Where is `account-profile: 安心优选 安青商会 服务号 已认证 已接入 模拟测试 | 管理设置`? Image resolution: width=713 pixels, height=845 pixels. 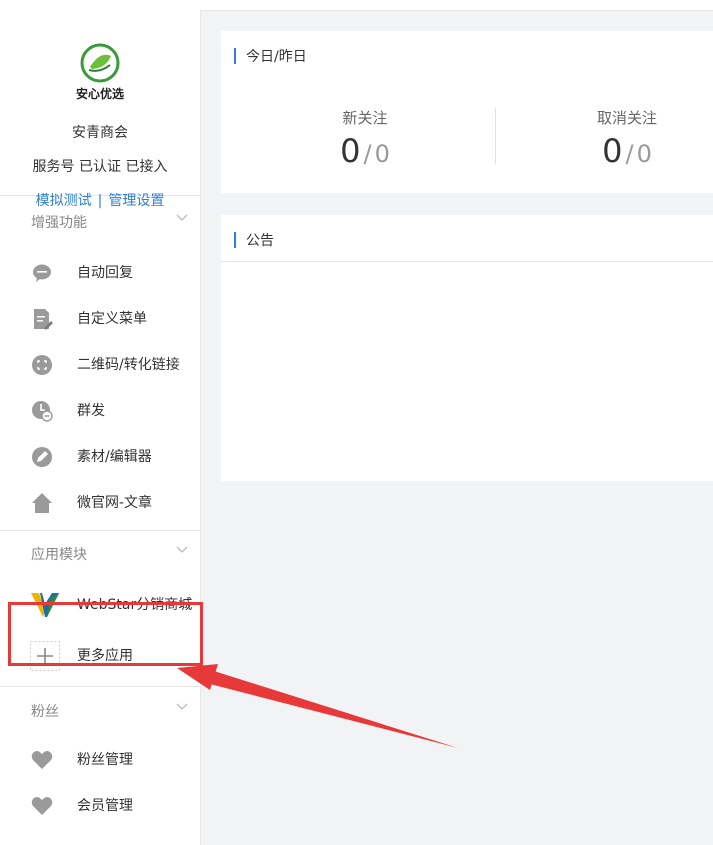
account-profile: 安心优选 安青商会 服务号 已认证 已接入 模拟测试 | 管理设置 is located at coordinates (100, 109).